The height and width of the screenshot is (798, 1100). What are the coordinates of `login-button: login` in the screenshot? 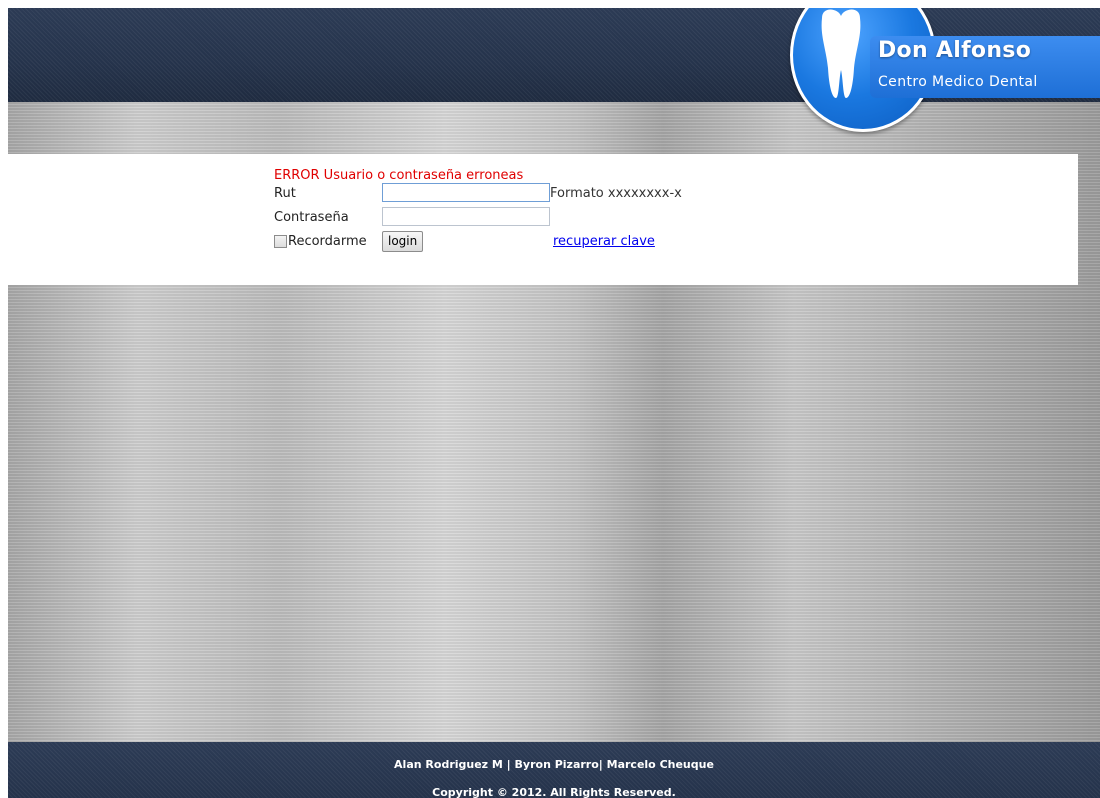 It's located at (403, 241).